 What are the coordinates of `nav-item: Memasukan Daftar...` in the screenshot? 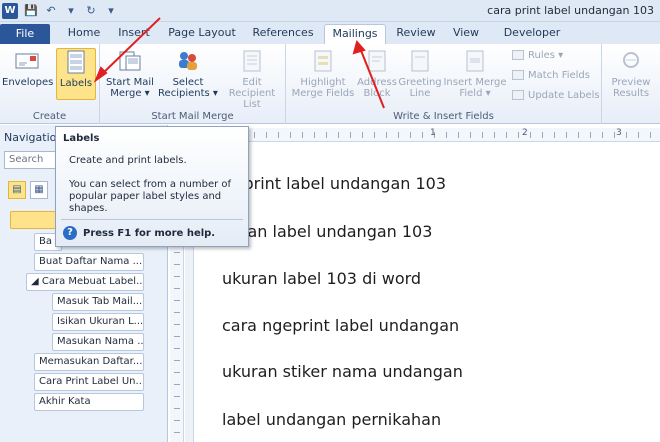 It's located at (89, 362).